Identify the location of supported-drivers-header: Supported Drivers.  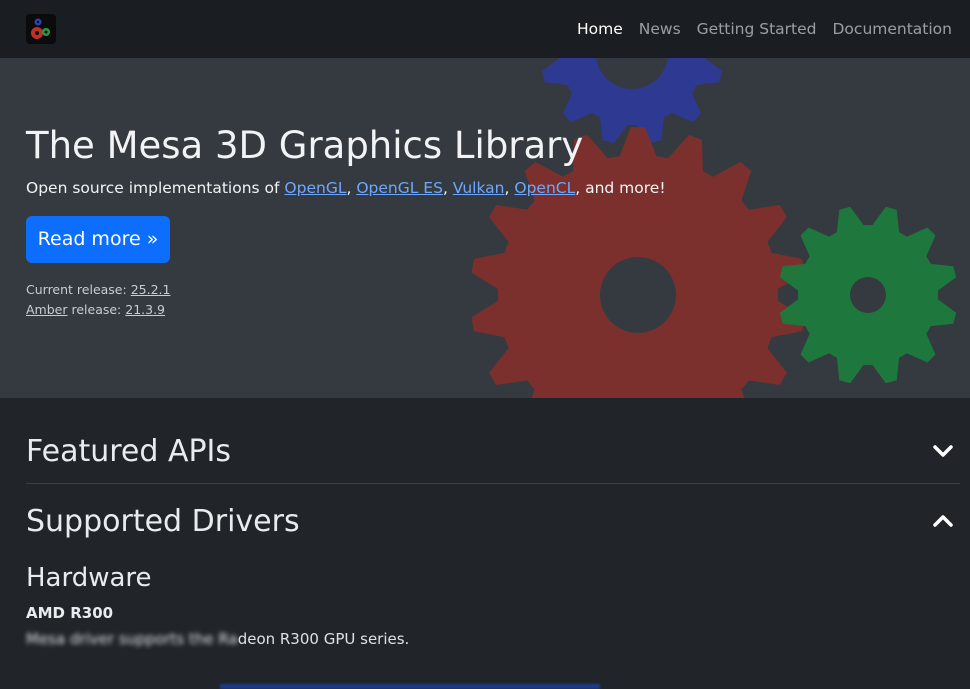
(493, 521).